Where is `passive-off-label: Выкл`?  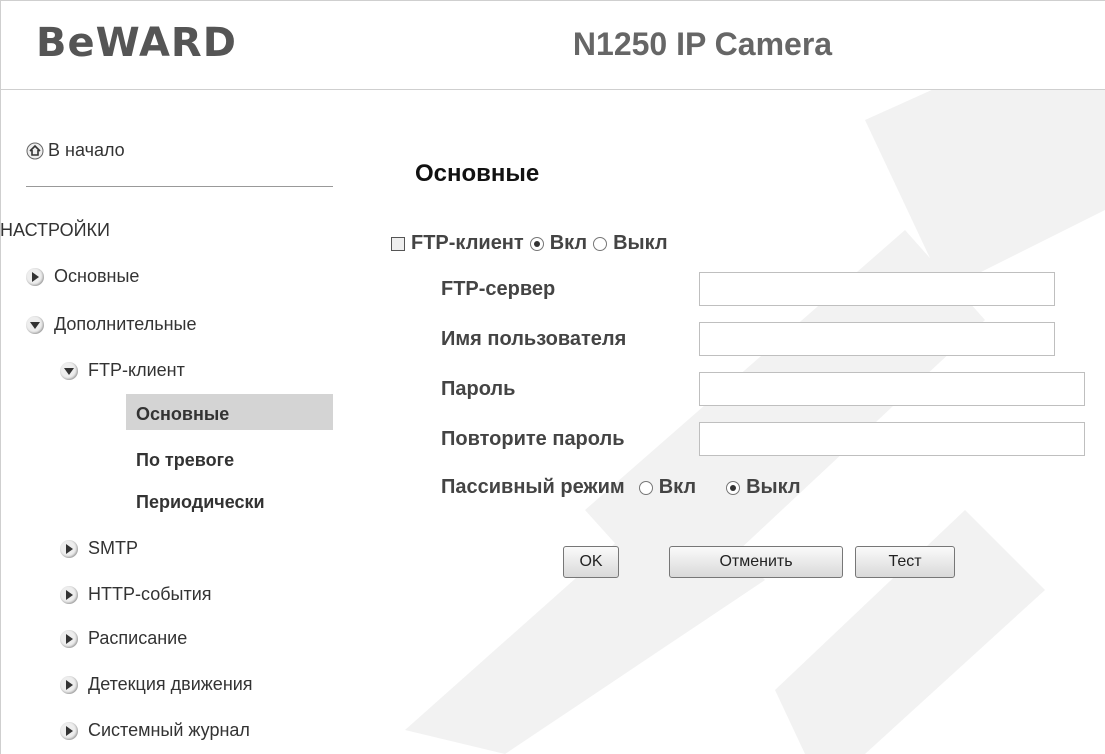 passive-off-label: Выкл is located at coordinates (773, 487).